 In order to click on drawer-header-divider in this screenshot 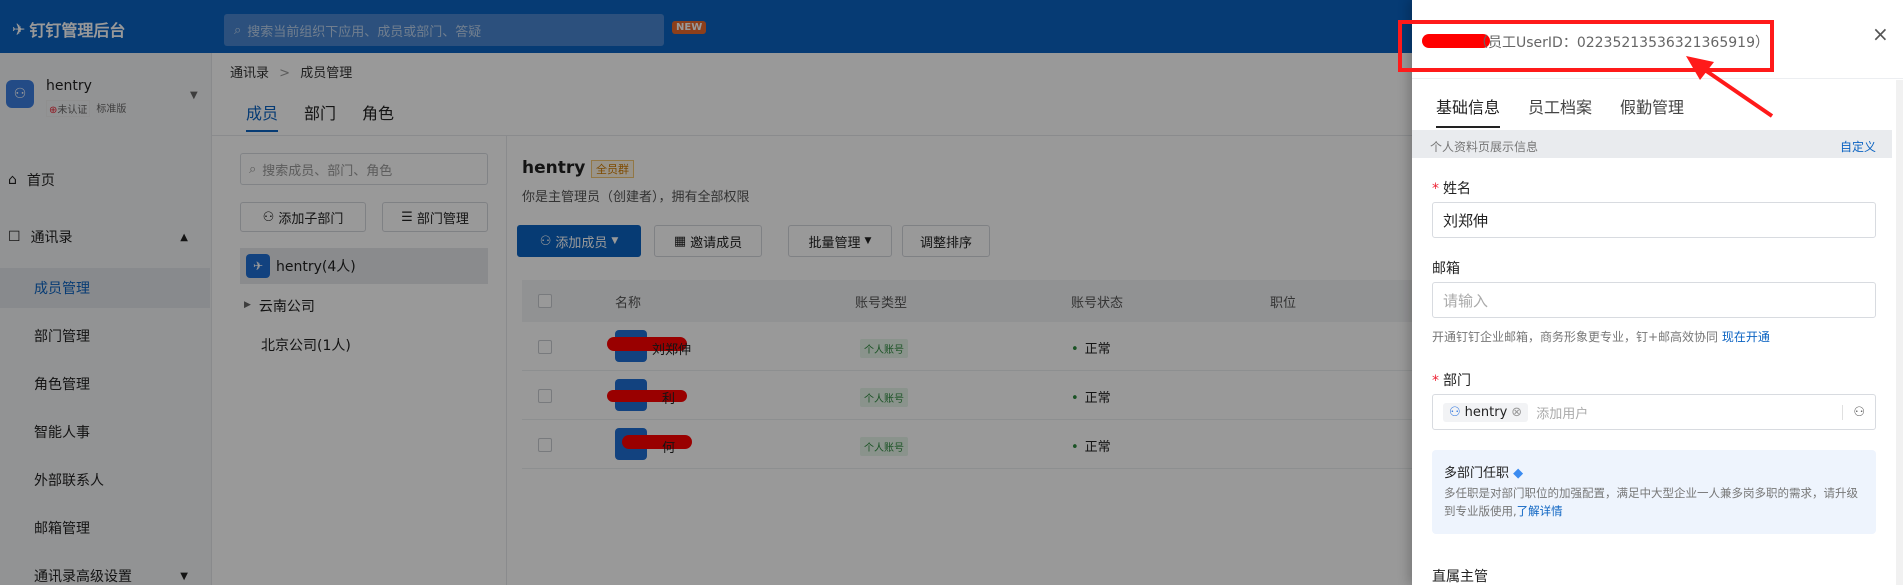, I will do `click(1657, 78)`.